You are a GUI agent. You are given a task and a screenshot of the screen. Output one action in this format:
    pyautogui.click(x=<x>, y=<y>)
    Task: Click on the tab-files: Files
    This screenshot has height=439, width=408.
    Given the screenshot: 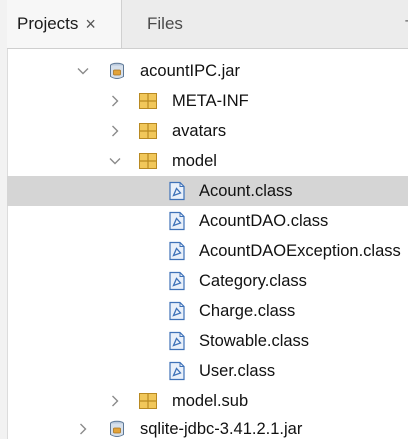 What is the action you would take?
    pyautogui.click(x=165, y=24)
    